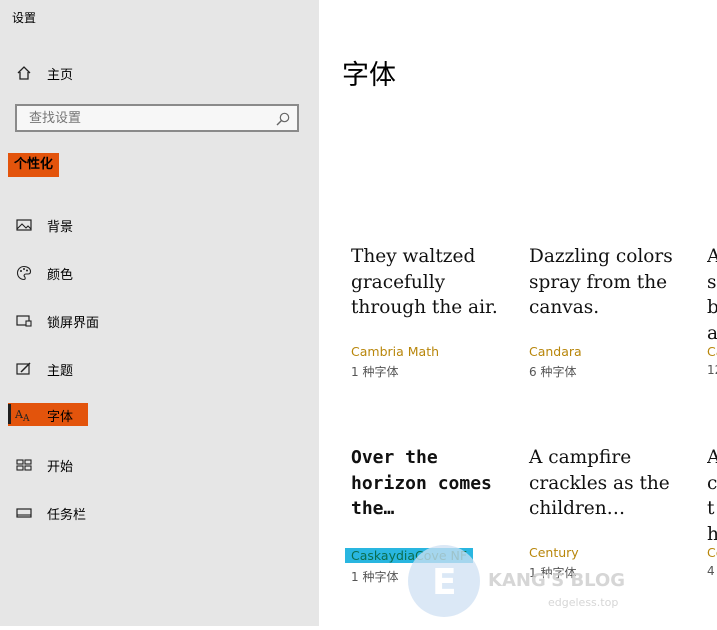  What do you see at coordinates (24, 18) in the screenshot?
I see `window-title: 设置` at bounding box center [24, 18].